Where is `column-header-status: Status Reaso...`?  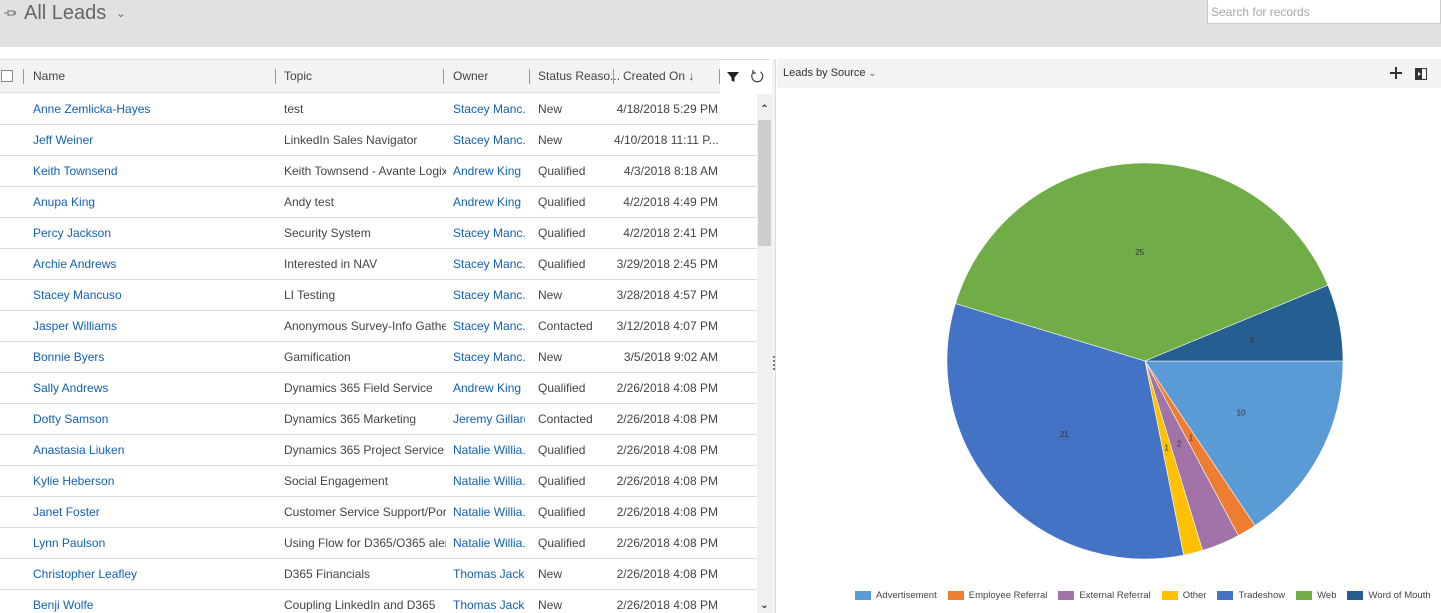 column-header-status: Status Reaso... is located at coordinates (579, 76).